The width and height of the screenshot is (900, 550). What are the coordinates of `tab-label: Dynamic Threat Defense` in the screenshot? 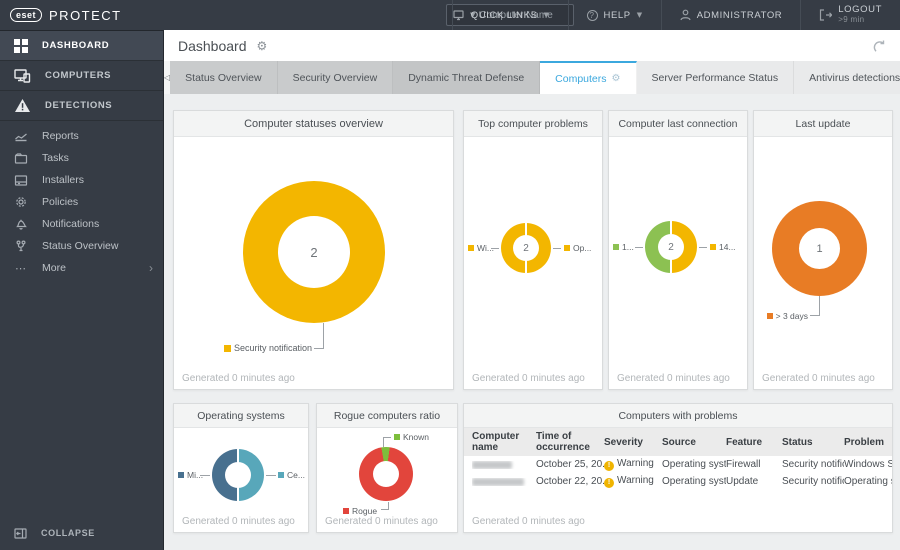 It's located at (466, 77).